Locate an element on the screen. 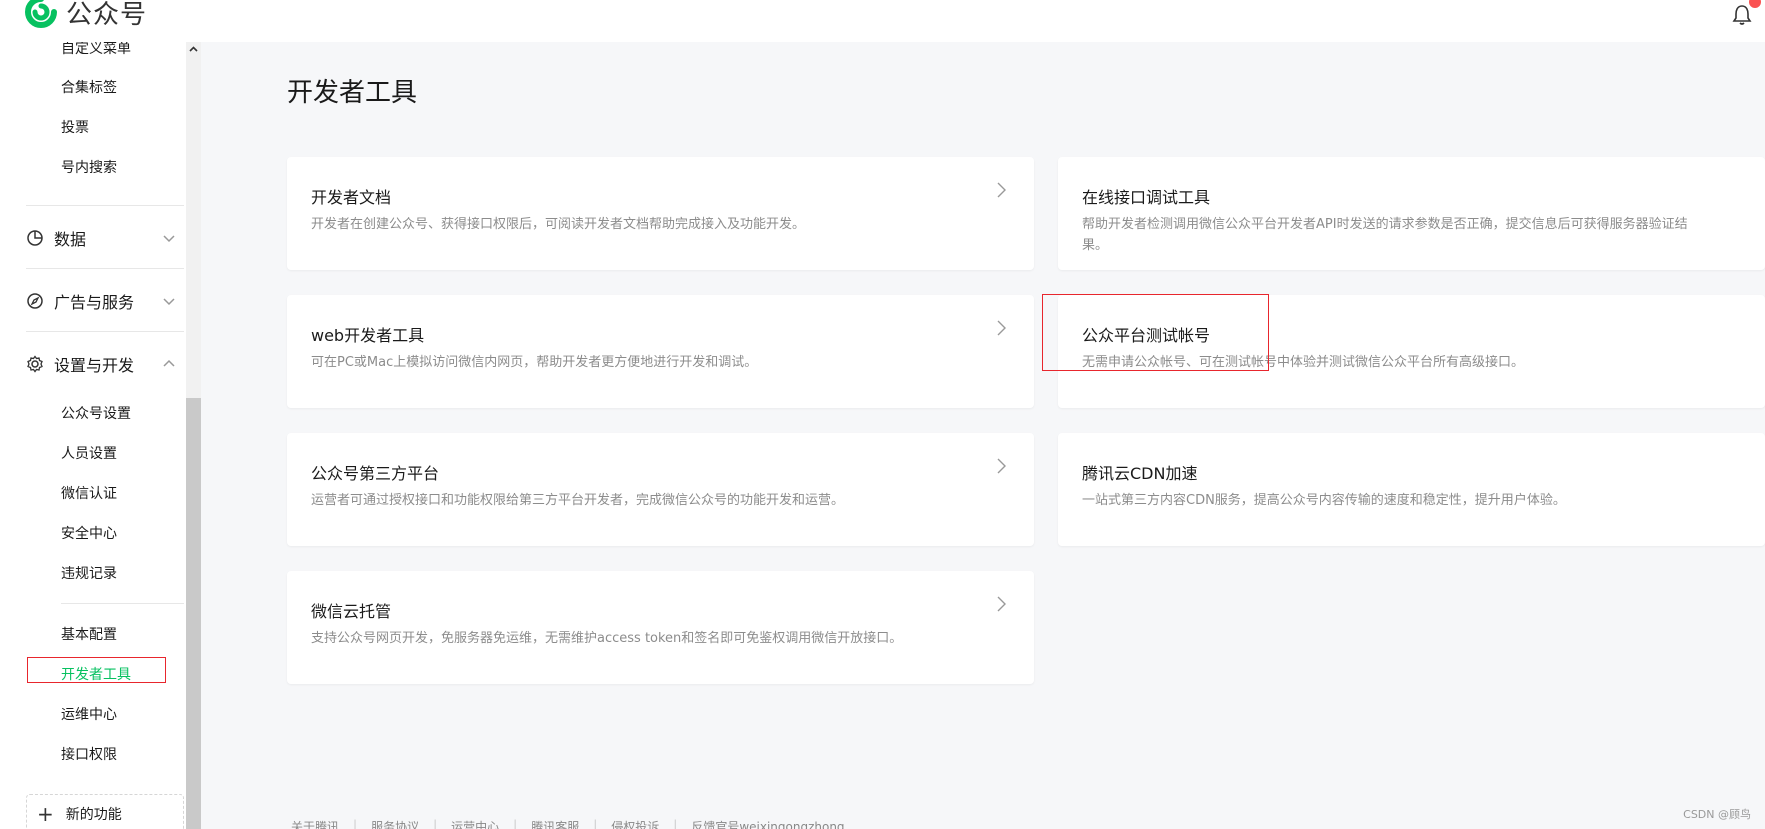  footer-link-infringement: 侵权投诉 is located at coordinates (635, 823).